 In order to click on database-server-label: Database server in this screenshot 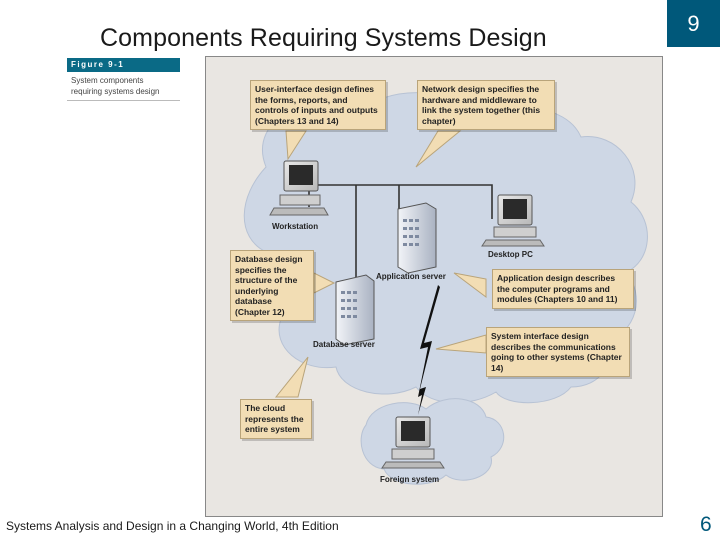, I will do `click(344, 344)`.